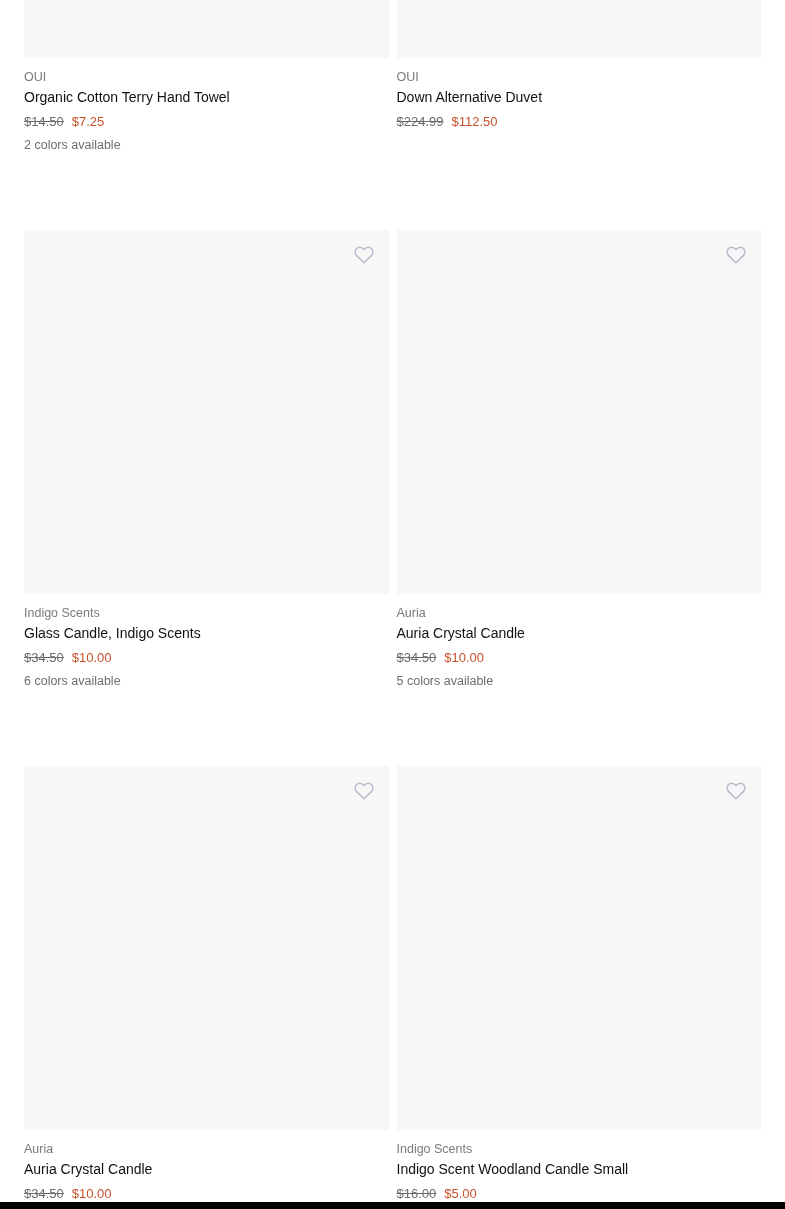  What do you see at coordinates (44, 122) in the screenshot?
I see `original-price: $14.50` at bounding box center [44, 122].